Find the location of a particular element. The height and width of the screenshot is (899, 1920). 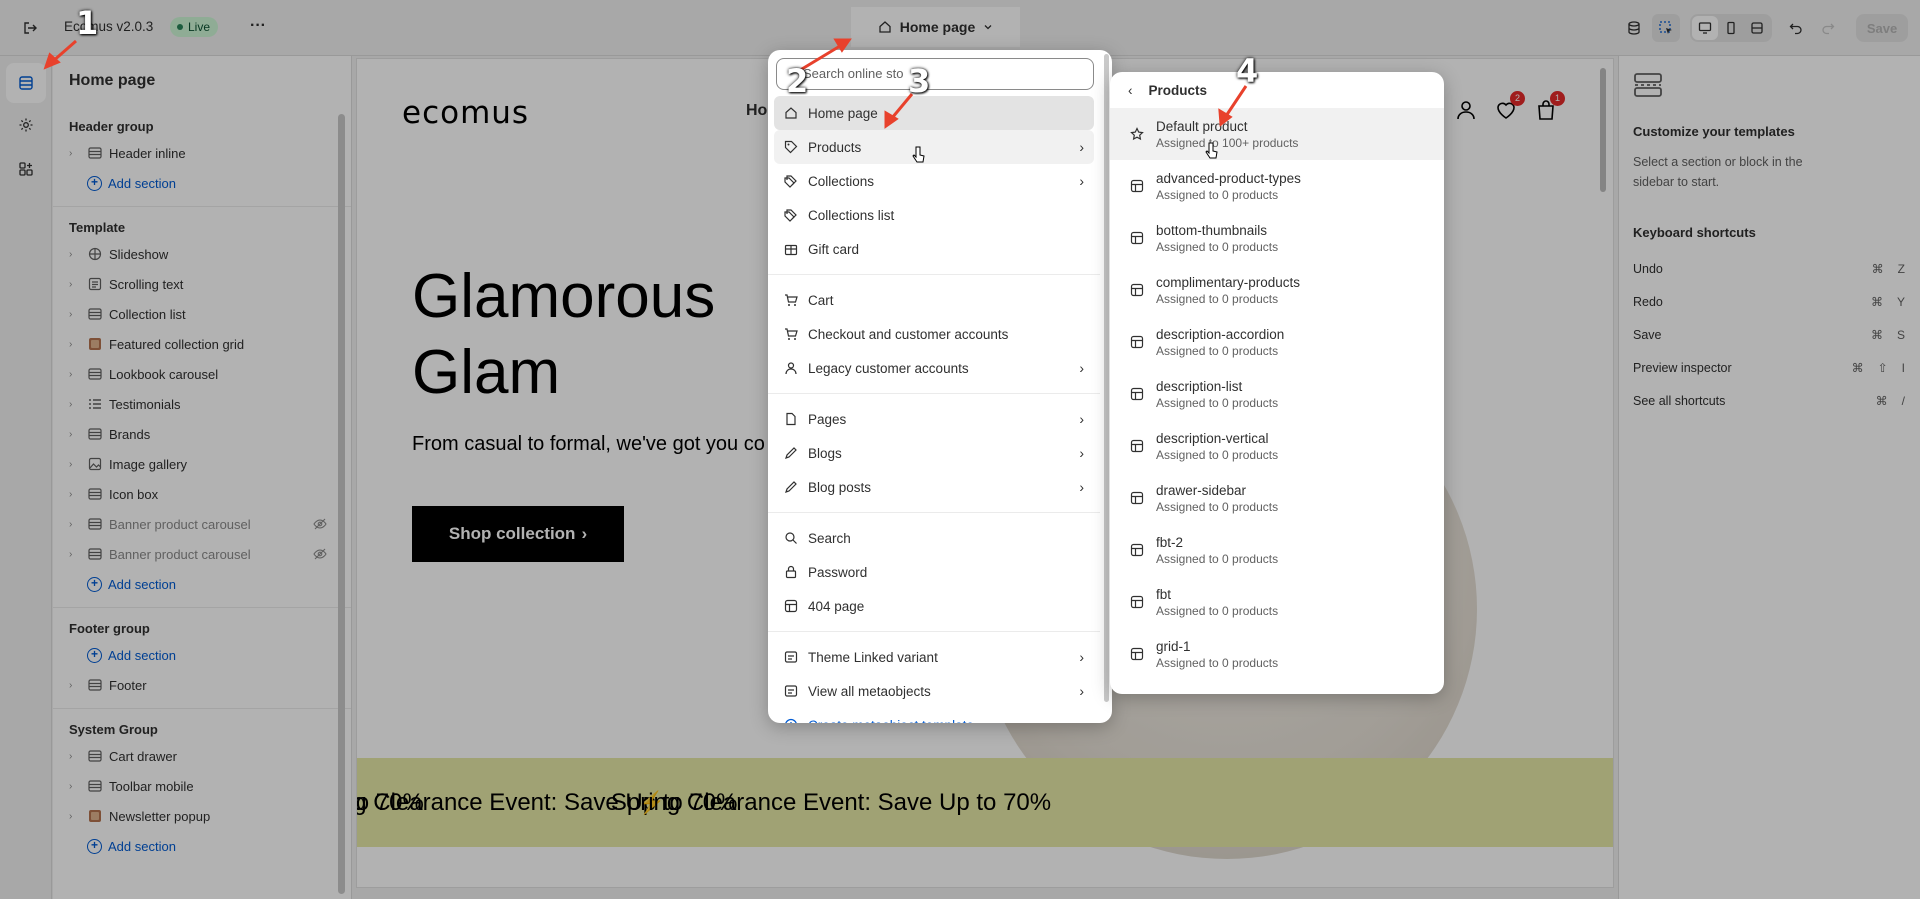

menu-item: Collections › is located at coordinates (934, 181).